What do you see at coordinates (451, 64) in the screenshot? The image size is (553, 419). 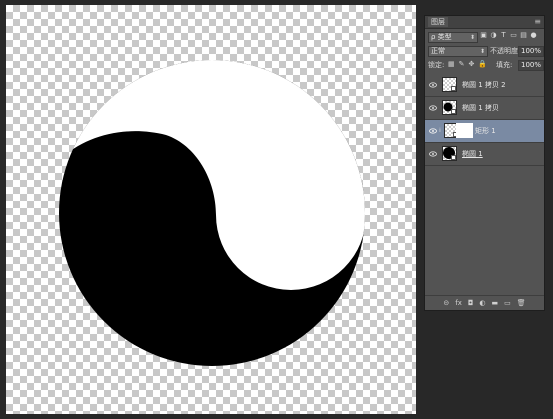 I see `lock-transparent-icon: ▦` at bounding box center [451, 64].